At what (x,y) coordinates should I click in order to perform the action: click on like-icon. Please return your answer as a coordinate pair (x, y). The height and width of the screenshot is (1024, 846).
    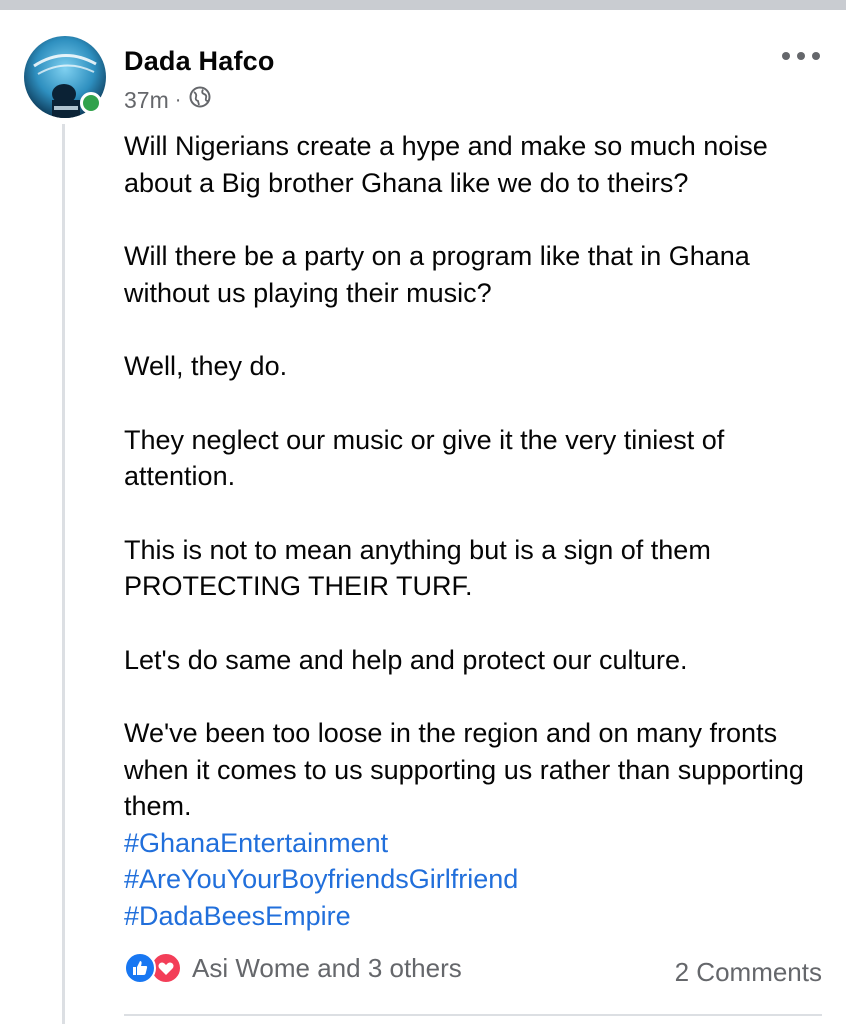
    Looking at the image, I should click on (140, 968).